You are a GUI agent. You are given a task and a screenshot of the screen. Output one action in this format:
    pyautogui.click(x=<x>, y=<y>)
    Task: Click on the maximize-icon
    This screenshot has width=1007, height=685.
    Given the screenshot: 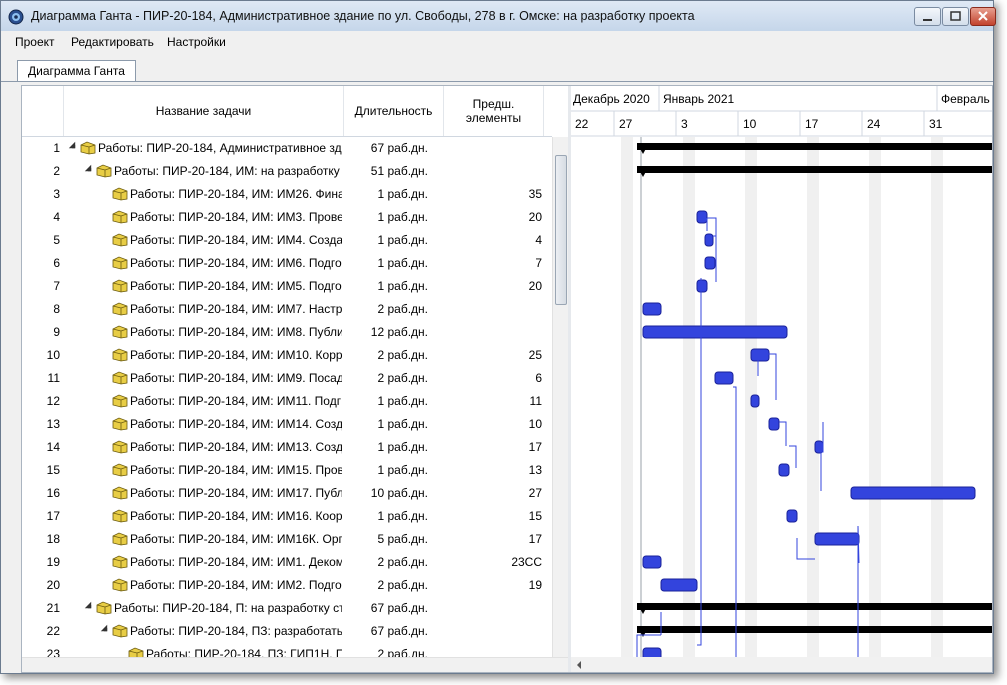 What is the action you would take?
    pyautogui.click(x=955, y=16)
    